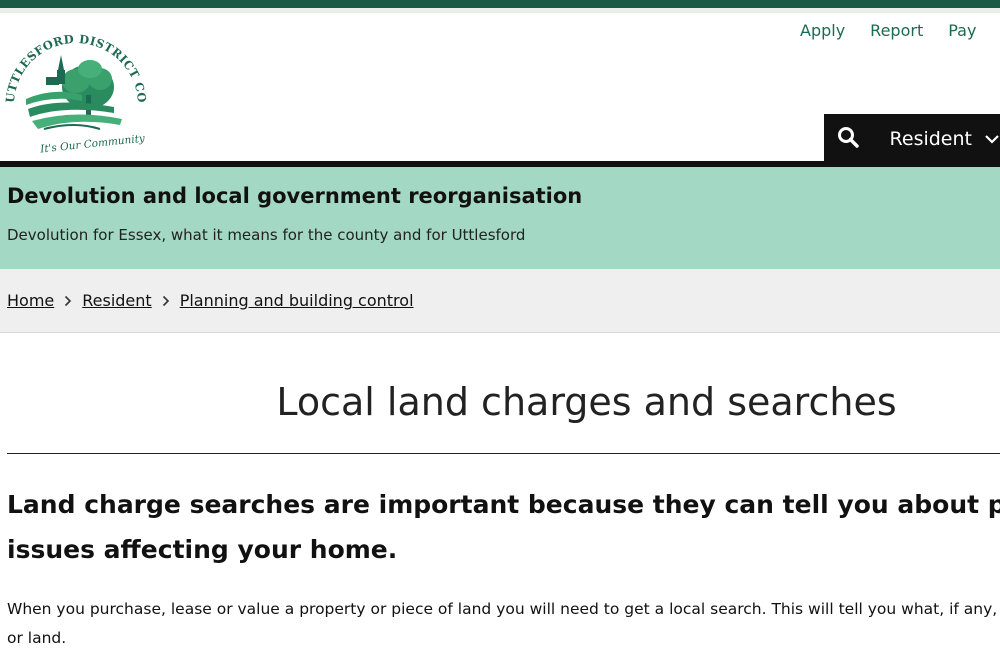 This screenshot has height=668, width=1000. Describe the element at coordinates (37, 638) in the screenshot. I see `body-line-2: or land.` at that location.